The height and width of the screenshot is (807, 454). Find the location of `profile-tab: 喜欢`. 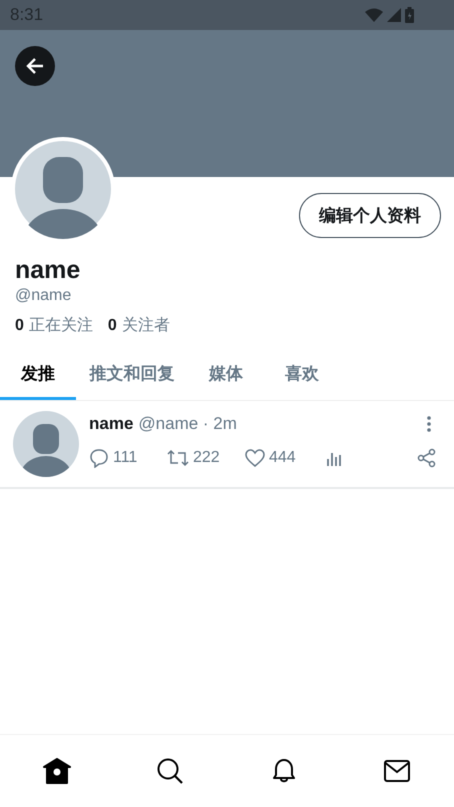

profile-tab: 喜欢 is located at coordinates (302, 377).